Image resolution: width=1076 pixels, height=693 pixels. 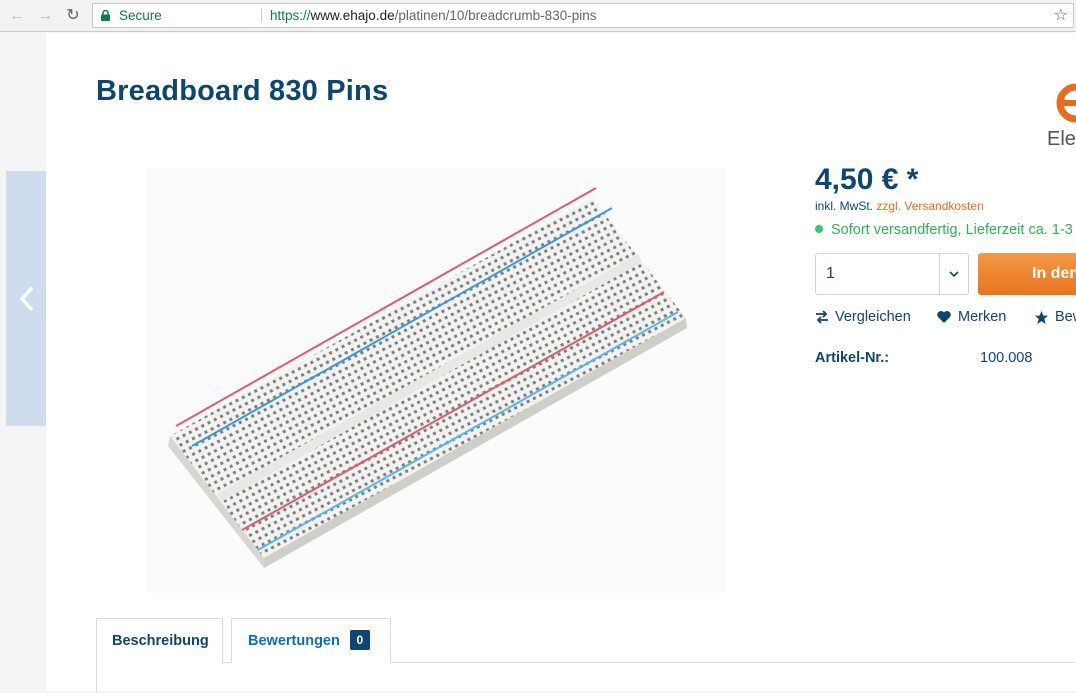 I want to click on chevron-down-icon, so click(x=954, y=274).